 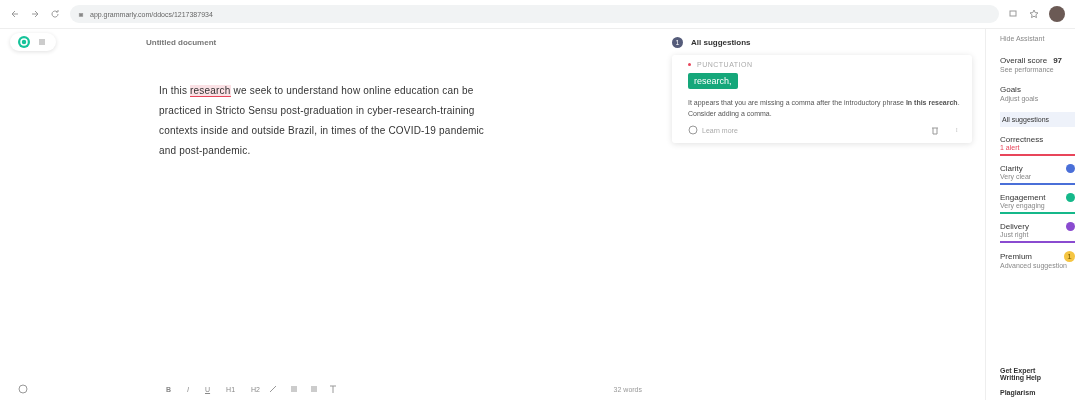 I want to click on premium-badge: 1, so click(x=1069, y=256).